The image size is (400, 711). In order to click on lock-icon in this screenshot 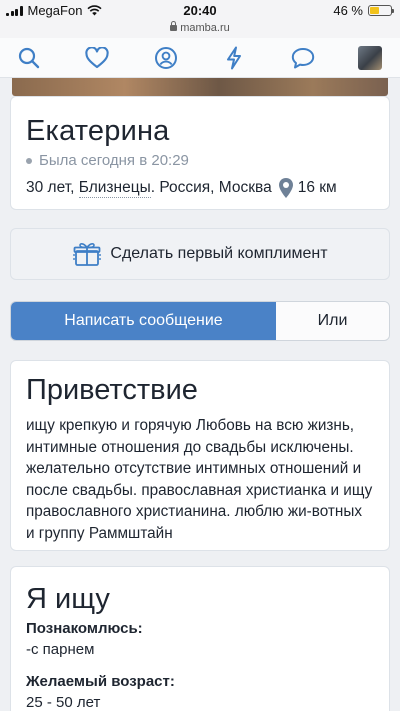, I will do `click(174, 26)`.